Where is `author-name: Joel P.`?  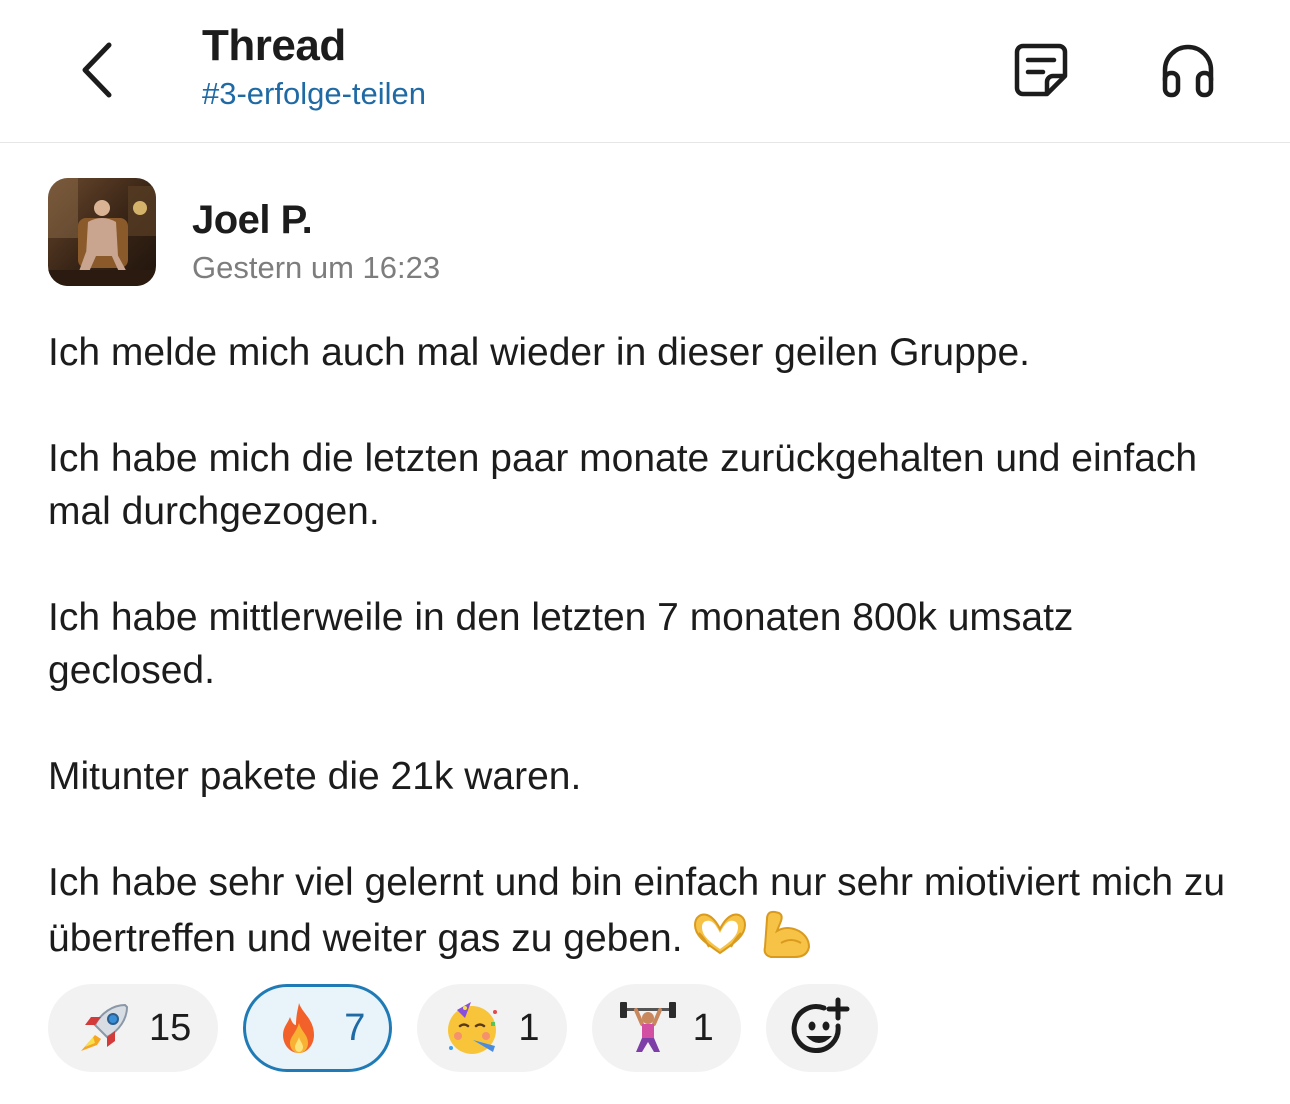
author-name: Joel P. is located at coordinates (252, 220).